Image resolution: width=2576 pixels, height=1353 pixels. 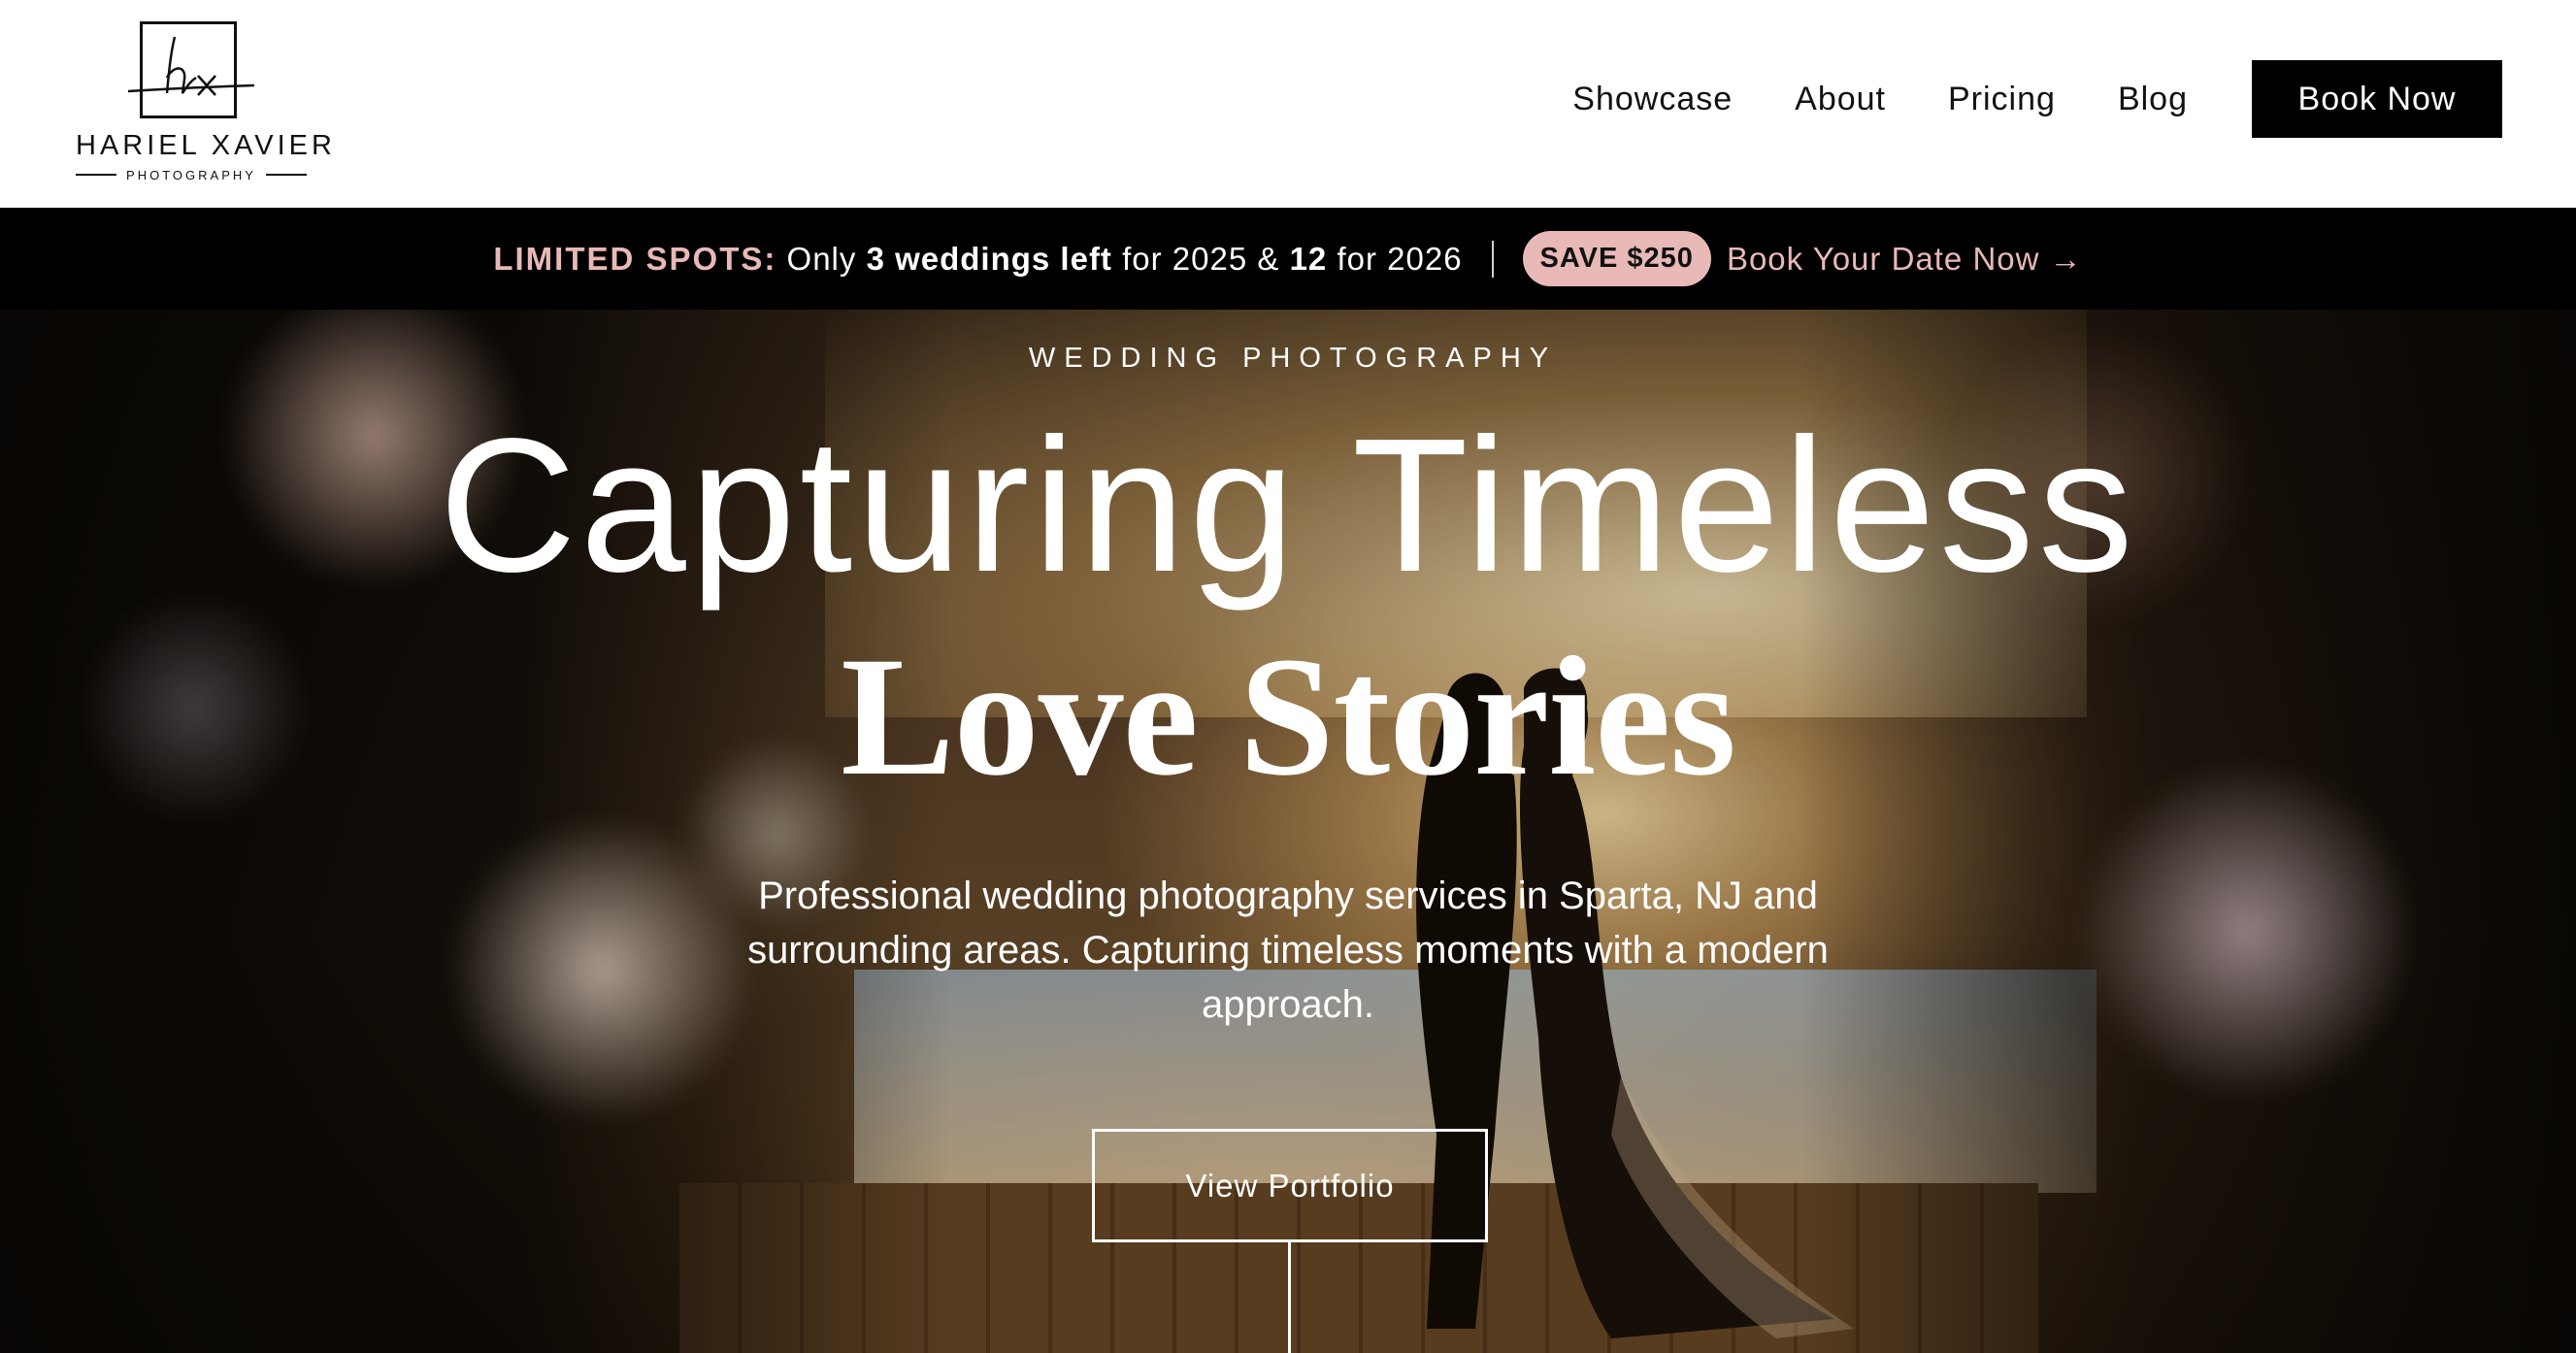 I want to click on promo-text-only: Only, so click(x=821, y=258).